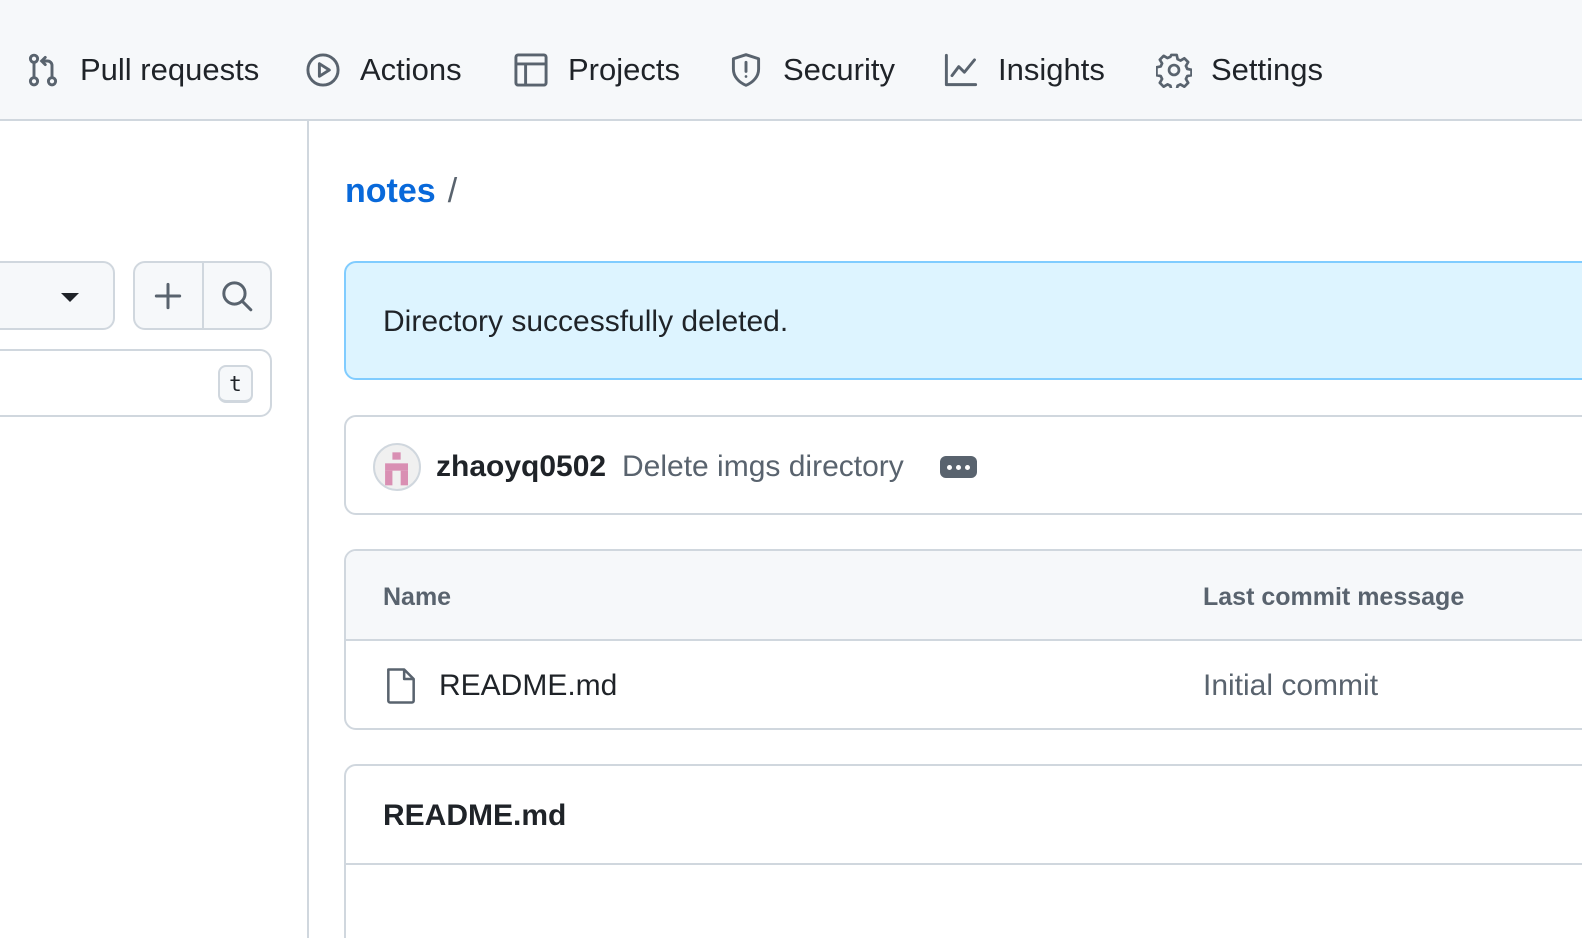 This screenshot has height=938, width=1582. Describe the element at coordinates (964, 815) in the screenshot. I see `readme-header: README.md` at that location.